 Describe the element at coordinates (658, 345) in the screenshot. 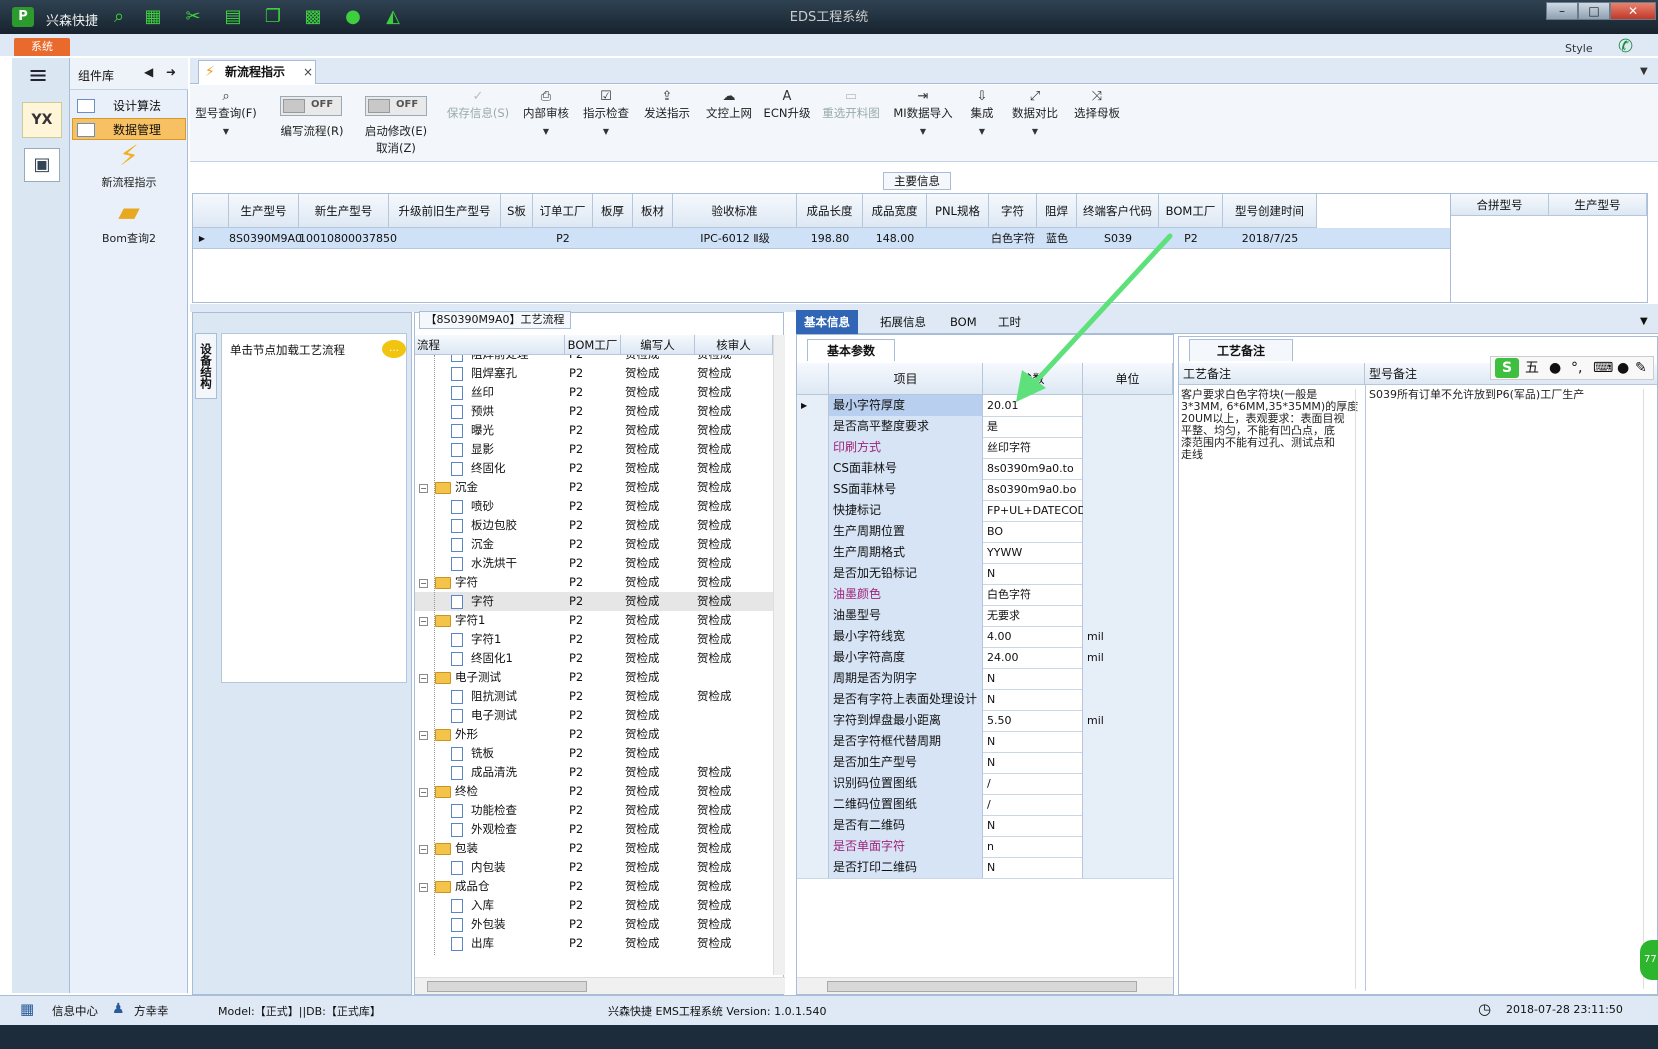

I see `column-header: 编写人` at that location.